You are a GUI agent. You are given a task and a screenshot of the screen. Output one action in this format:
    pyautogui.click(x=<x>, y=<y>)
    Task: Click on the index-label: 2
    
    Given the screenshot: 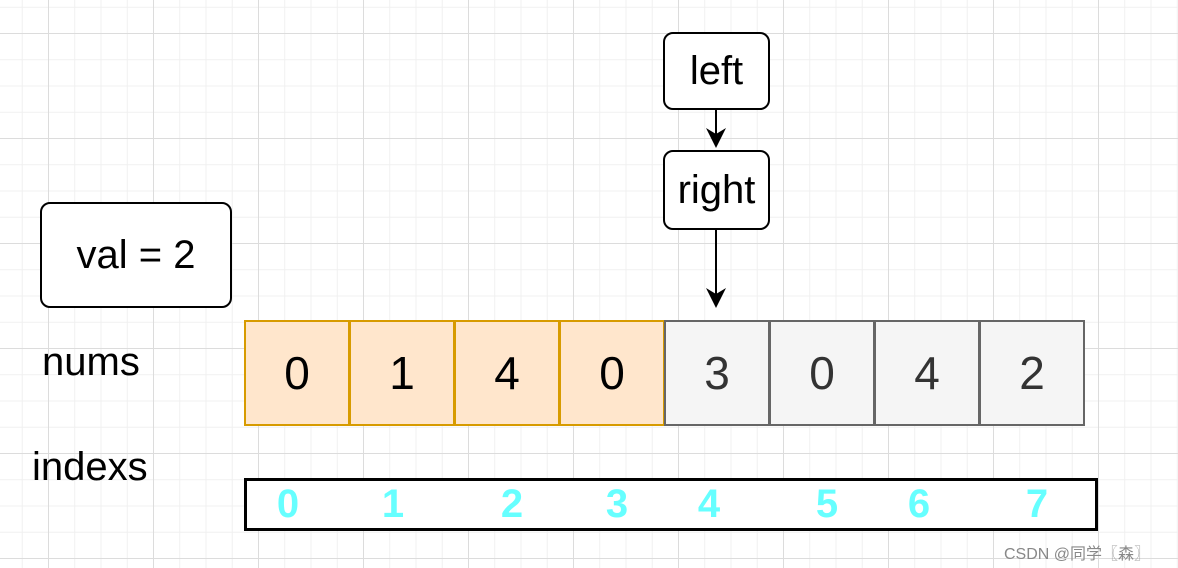 What is the action you would take?
    pyautogui.click(x=512, y=504)
    